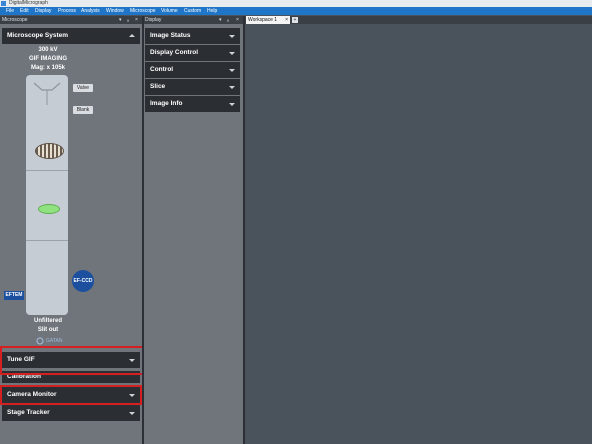  I want to click on gatan-logo: GATAN, so click(51, 341).